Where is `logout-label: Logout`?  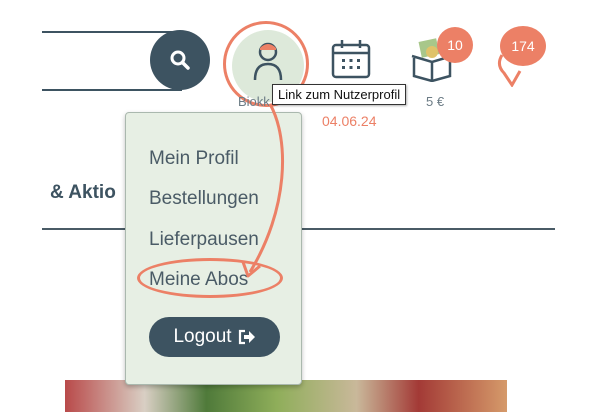
logout-label: Logout is located at coordinates (202, 336).